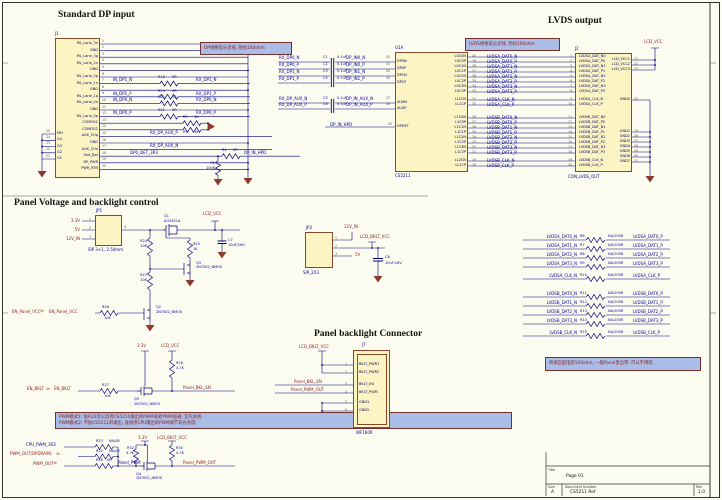 Image resolution: width=722 pixels, height=500 pixels. I want to click on net-label: IN_DP1_N, so click(123, 80).